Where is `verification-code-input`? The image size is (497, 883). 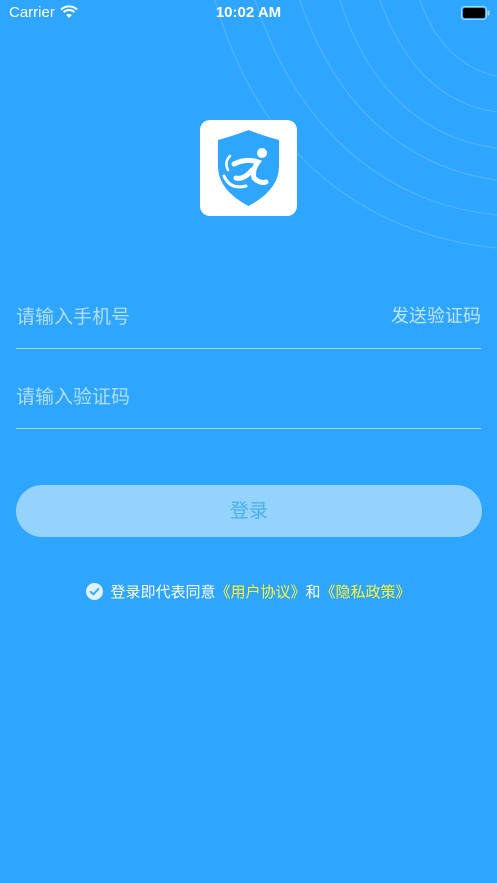 verification-code-input is located at coordinates (196, 397).